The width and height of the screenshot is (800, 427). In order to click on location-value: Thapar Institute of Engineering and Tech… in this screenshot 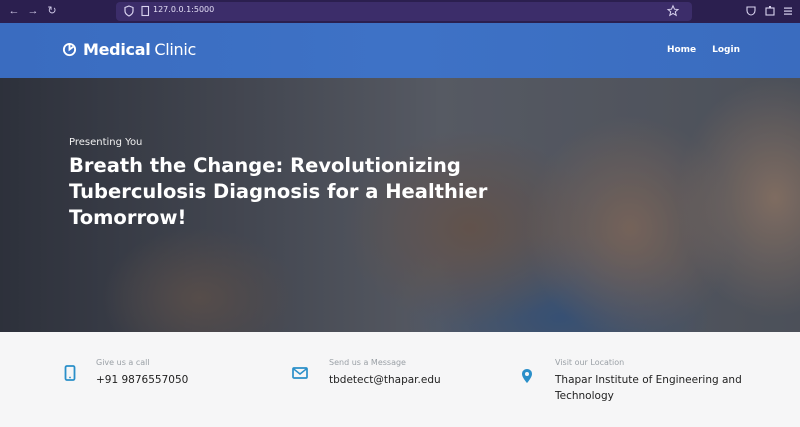, I will do `click(655, 388)`.